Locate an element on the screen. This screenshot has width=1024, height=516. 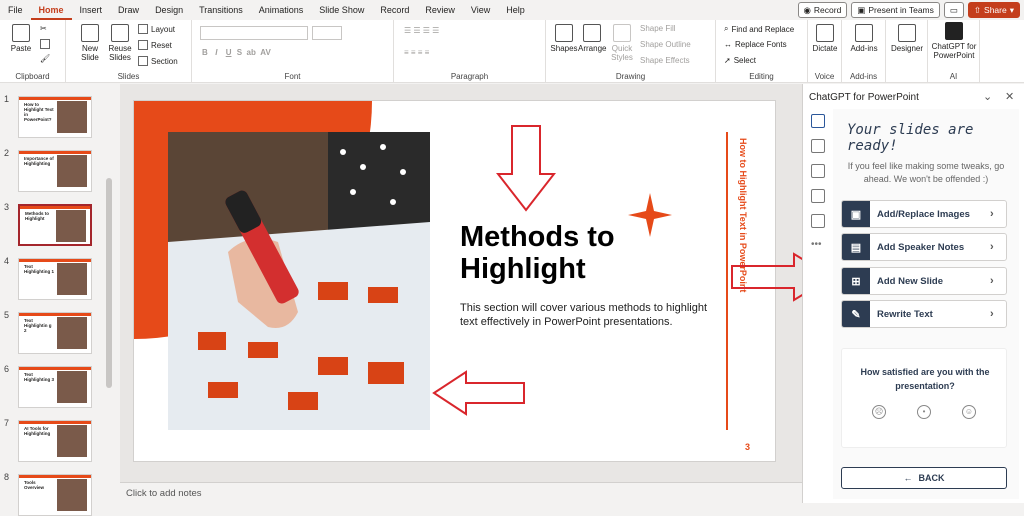
tab-transitions: Transitions is located at coordinates (221, 10).